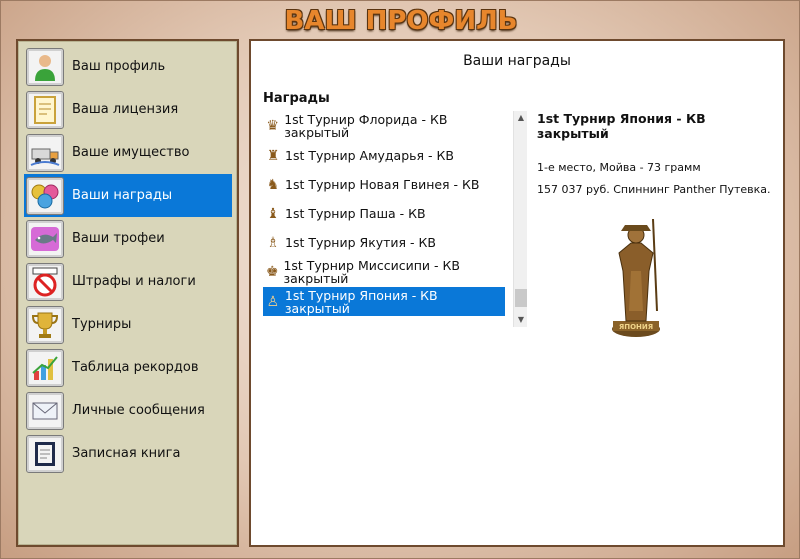 The height and width of the screenshot is (559, 800). What do you see at coordinates (122, 195) in the screenshot?
I see `sidebar-item-label: Ваши награды` at bounding box center [122, 195].